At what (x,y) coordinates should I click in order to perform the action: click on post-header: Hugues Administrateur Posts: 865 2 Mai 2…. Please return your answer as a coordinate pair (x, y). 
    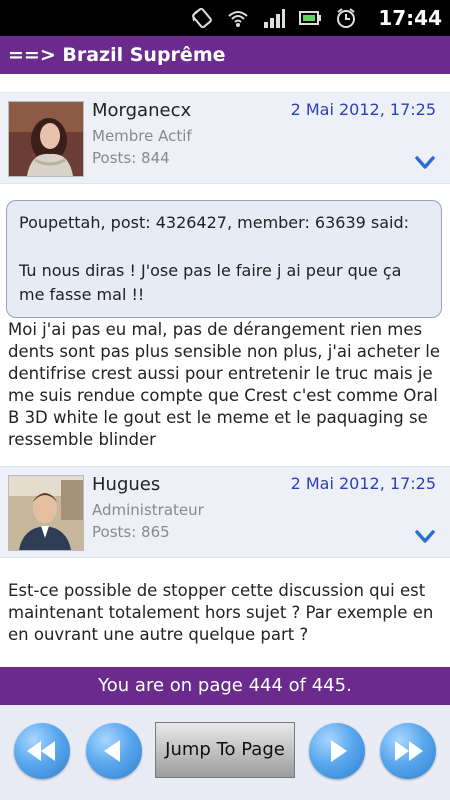
    Looking at the image, I should click on (225, 512).